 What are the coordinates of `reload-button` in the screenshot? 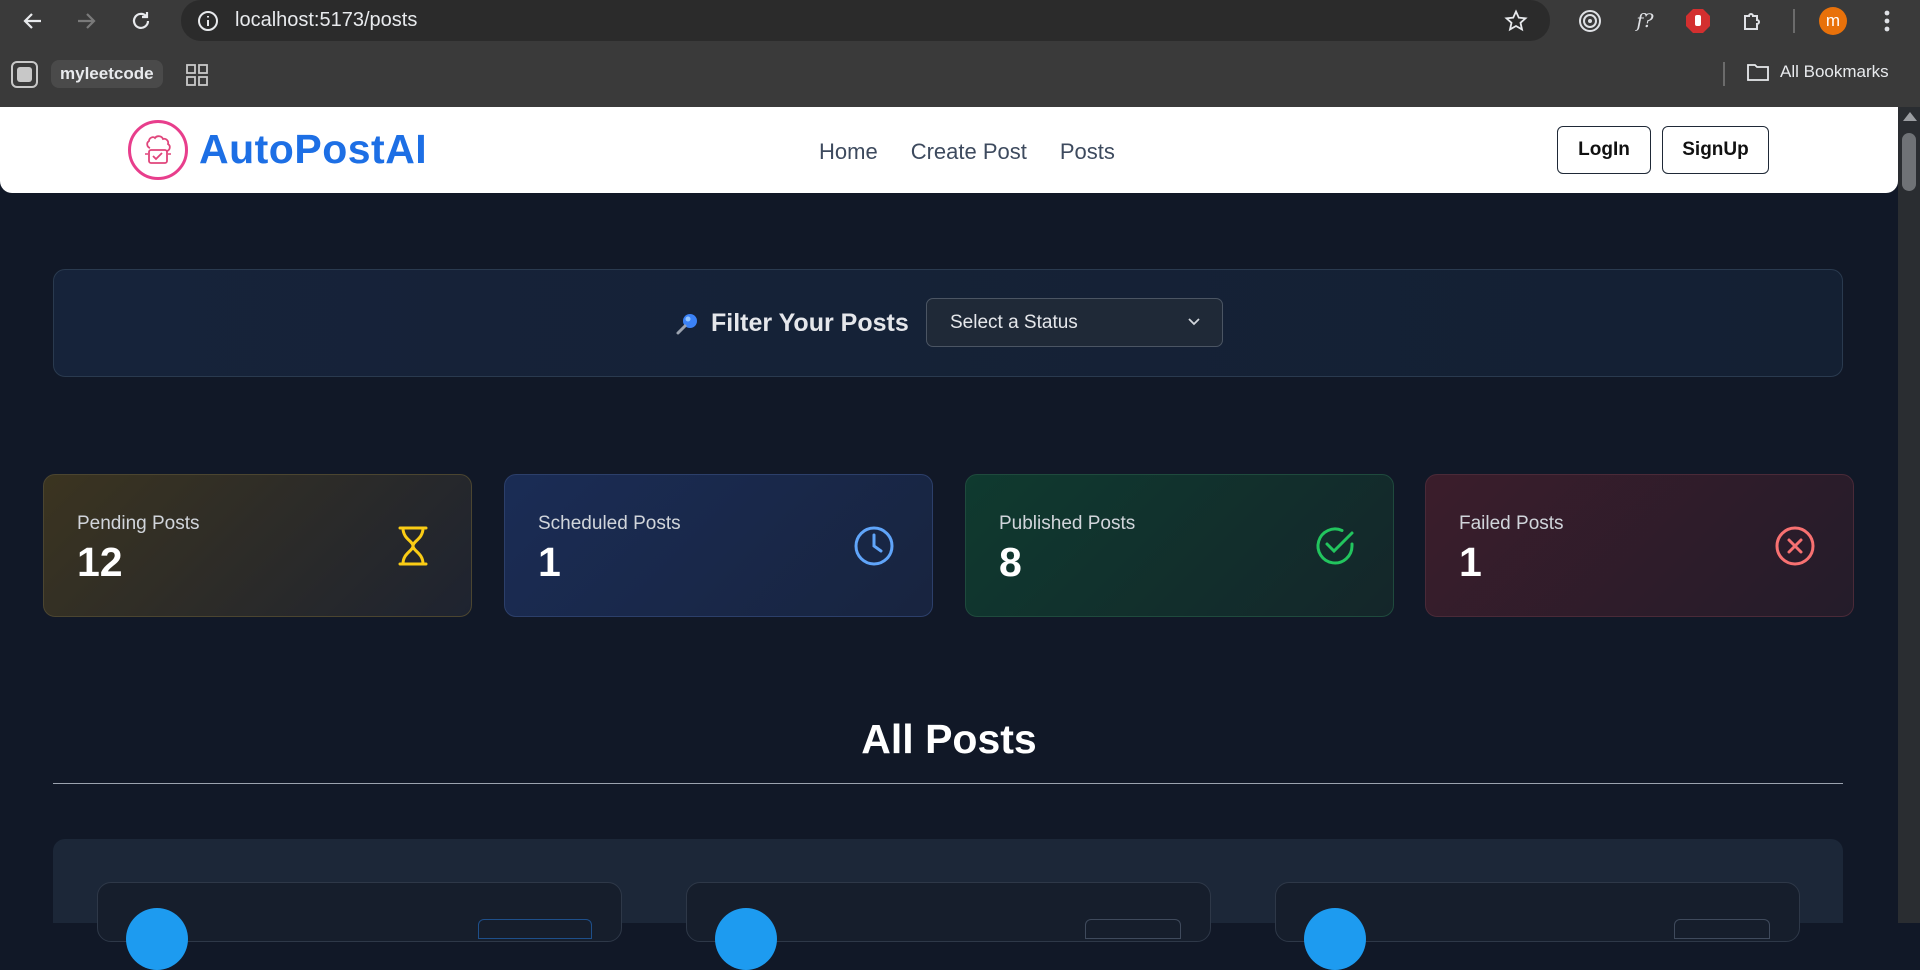 It's located at (141, 21).